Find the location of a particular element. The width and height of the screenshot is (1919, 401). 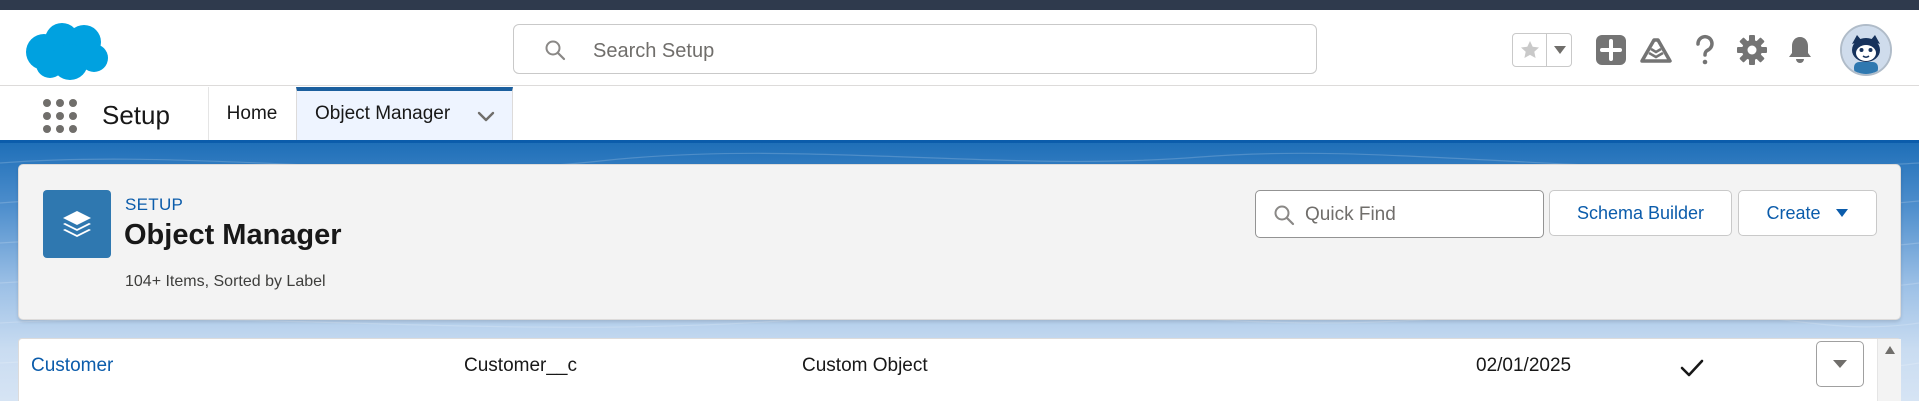

vertical-scrollbar is located at coordinates (1889, 370).